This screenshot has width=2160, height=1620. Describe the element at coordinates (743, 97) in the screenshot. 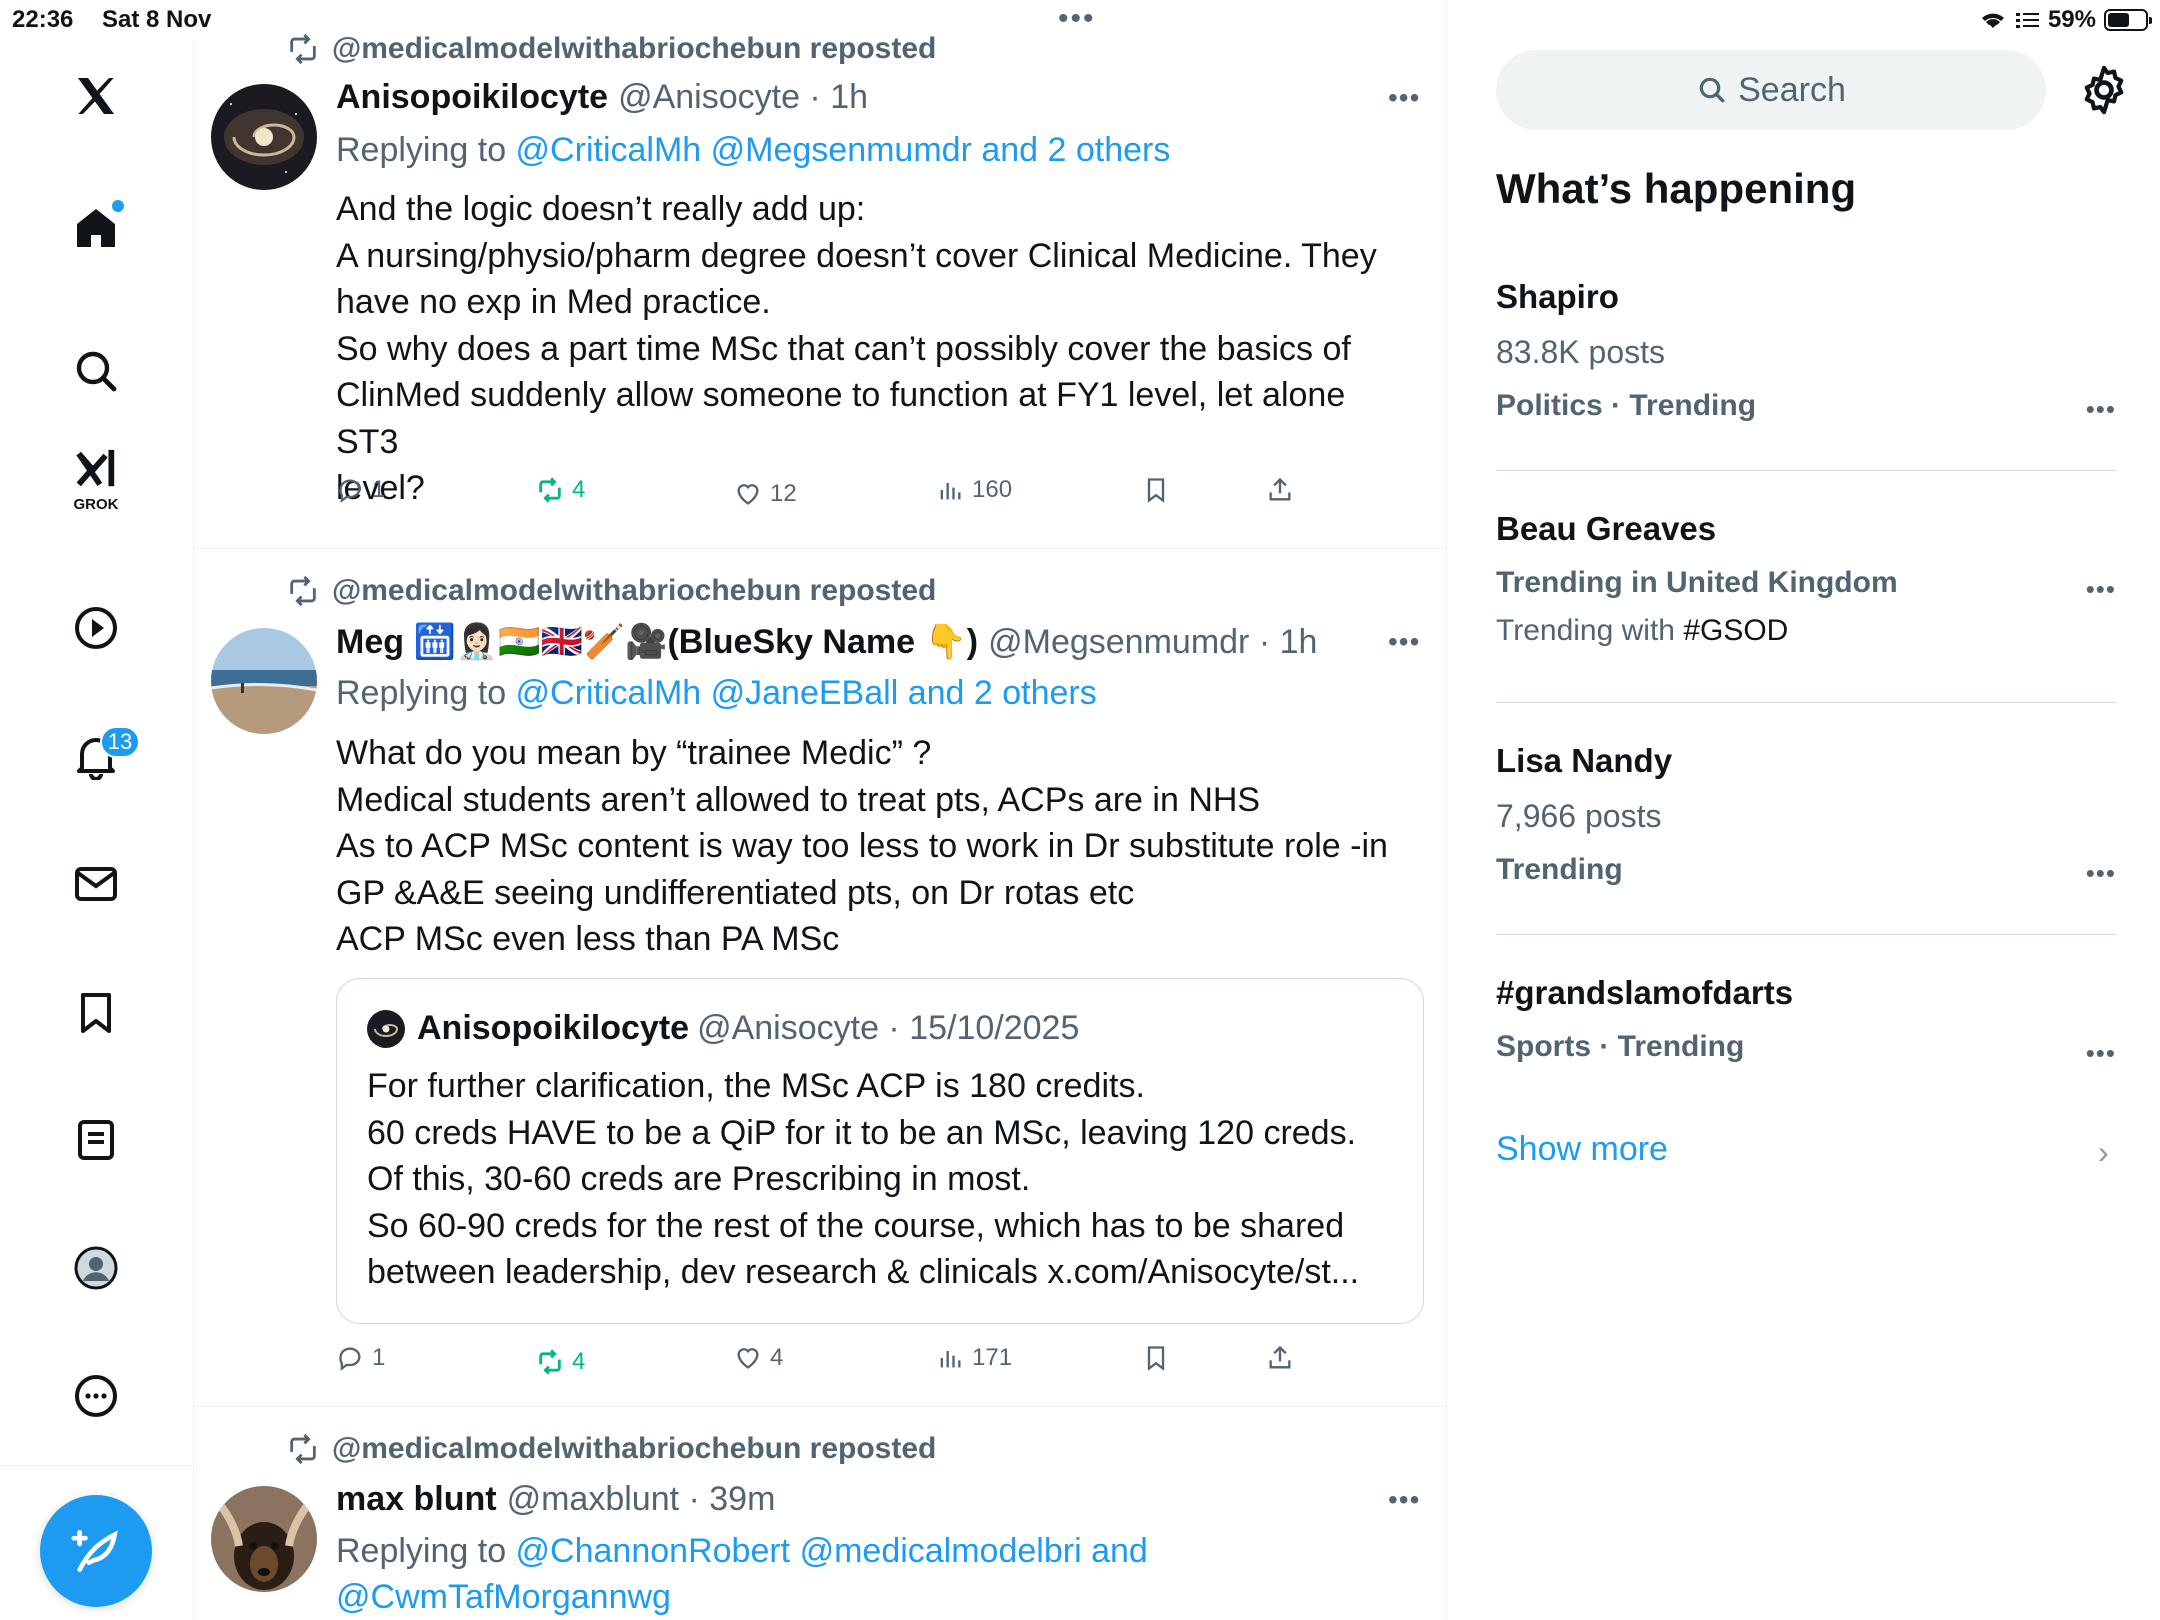

I see `author-handle: @Anisocyte · 1h` at that location.